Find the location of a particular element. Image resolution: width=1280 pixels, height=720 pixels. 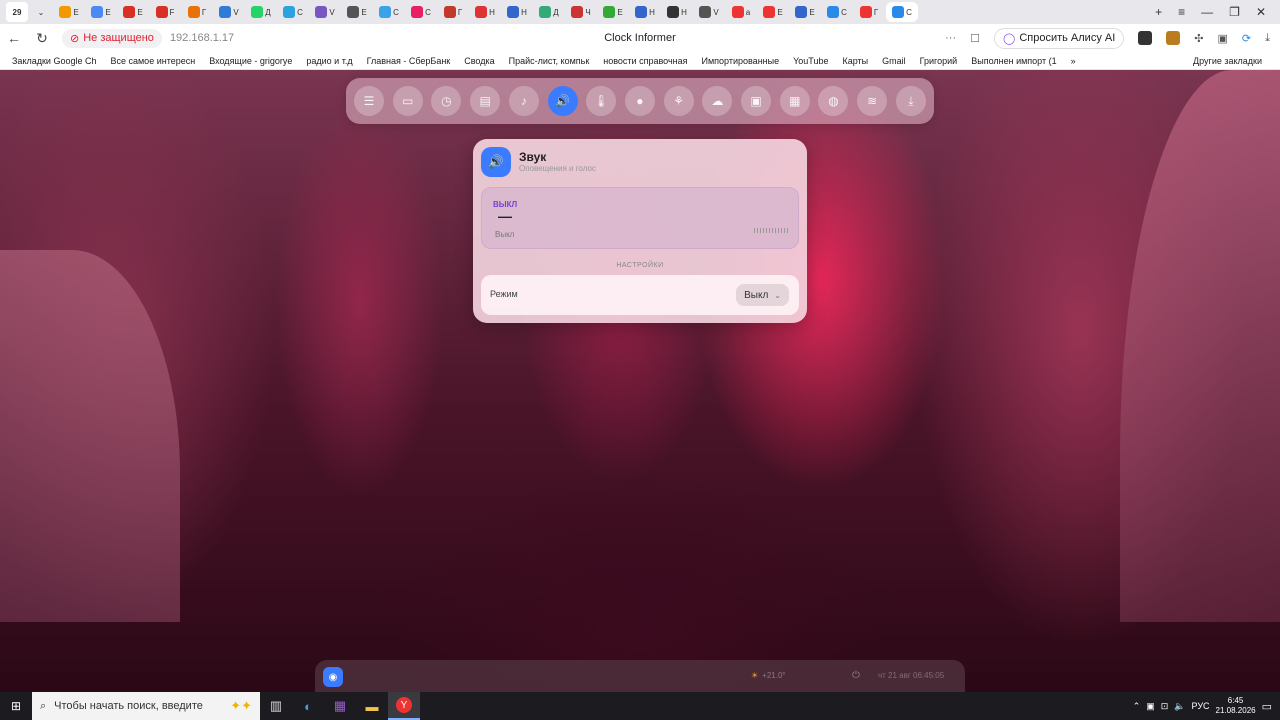

bookmark-item: радио и т.д is located at coordinates (329, 61).